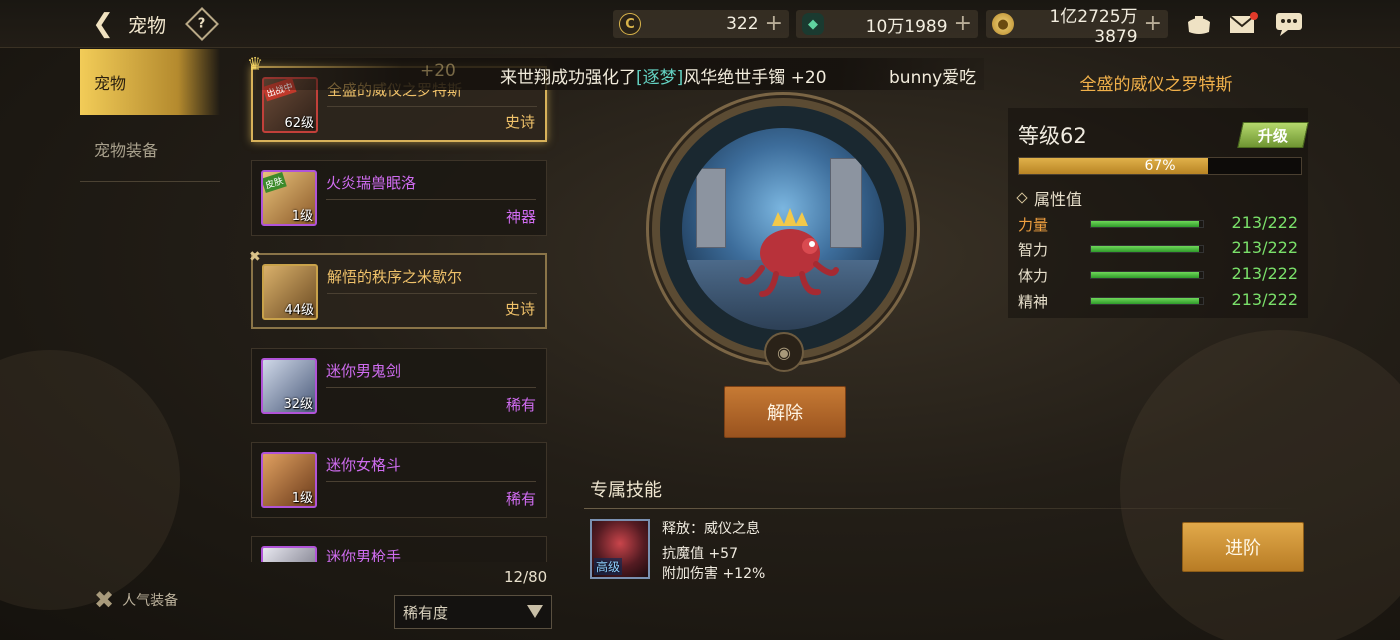 This screenshot has width=1400, height=640. I want to click on stat-row: 智力 213/222, so click(1163, 249).